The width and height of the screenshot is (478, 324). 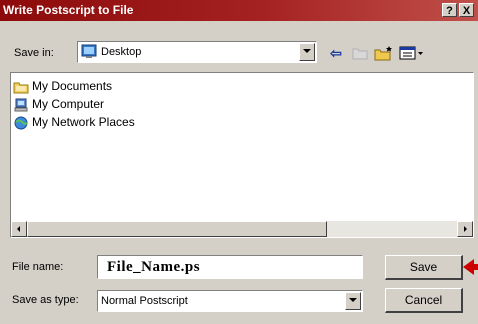 I want to click on save-in-combo: Desktop, so click(x=197, y=52).